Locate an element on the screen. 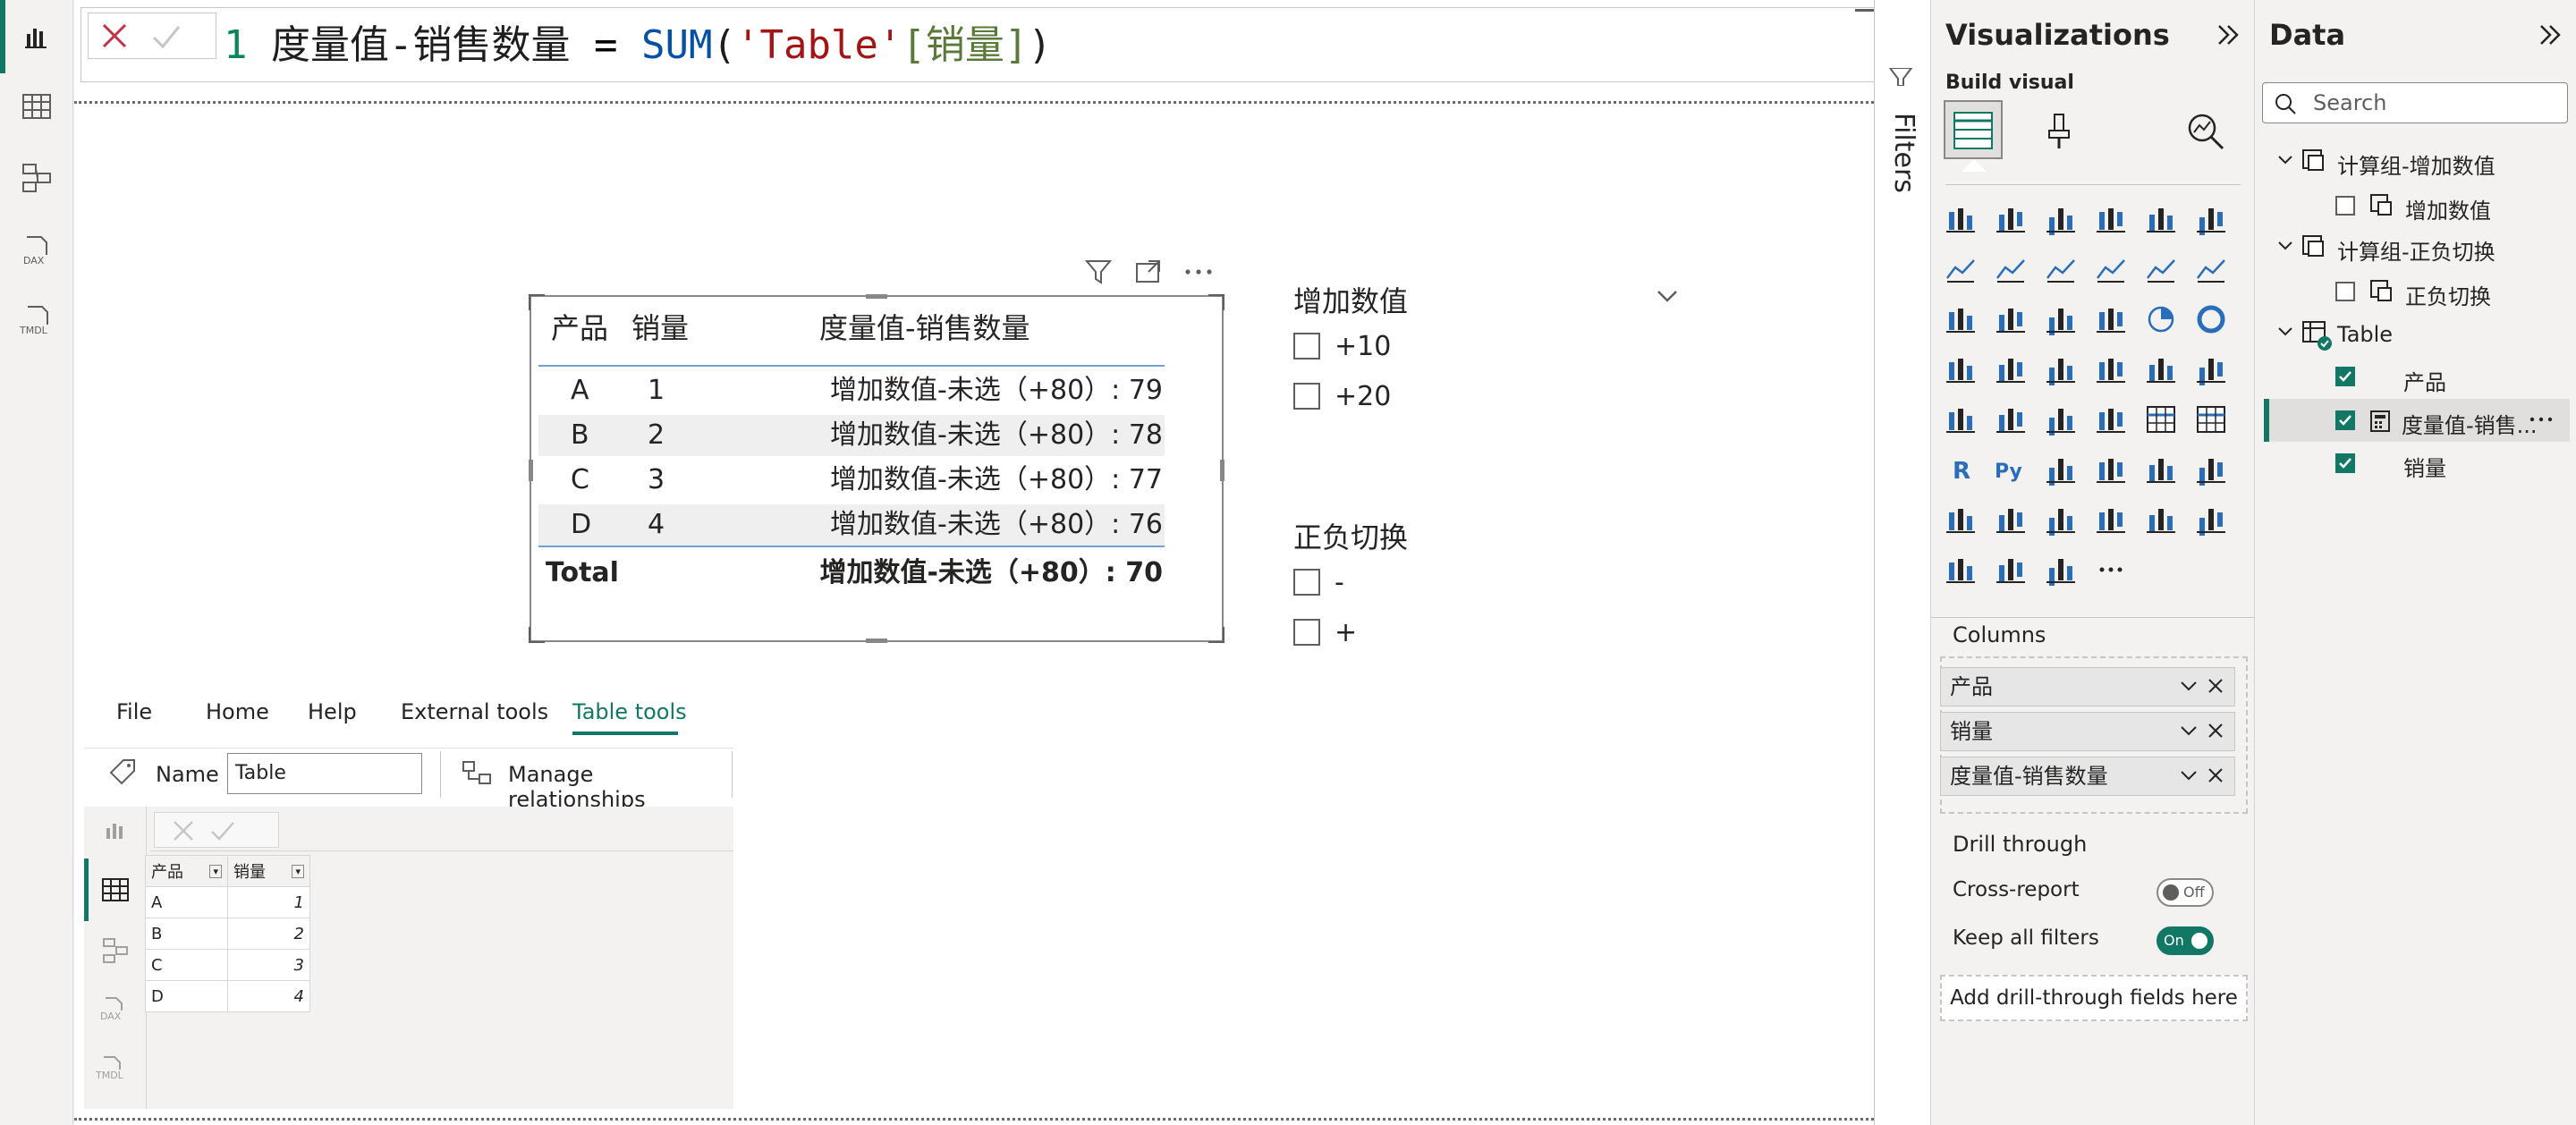 The height and width of the screenshot is (1125, 2576). ellipsis-icon is located at coordinates (2541, 420).